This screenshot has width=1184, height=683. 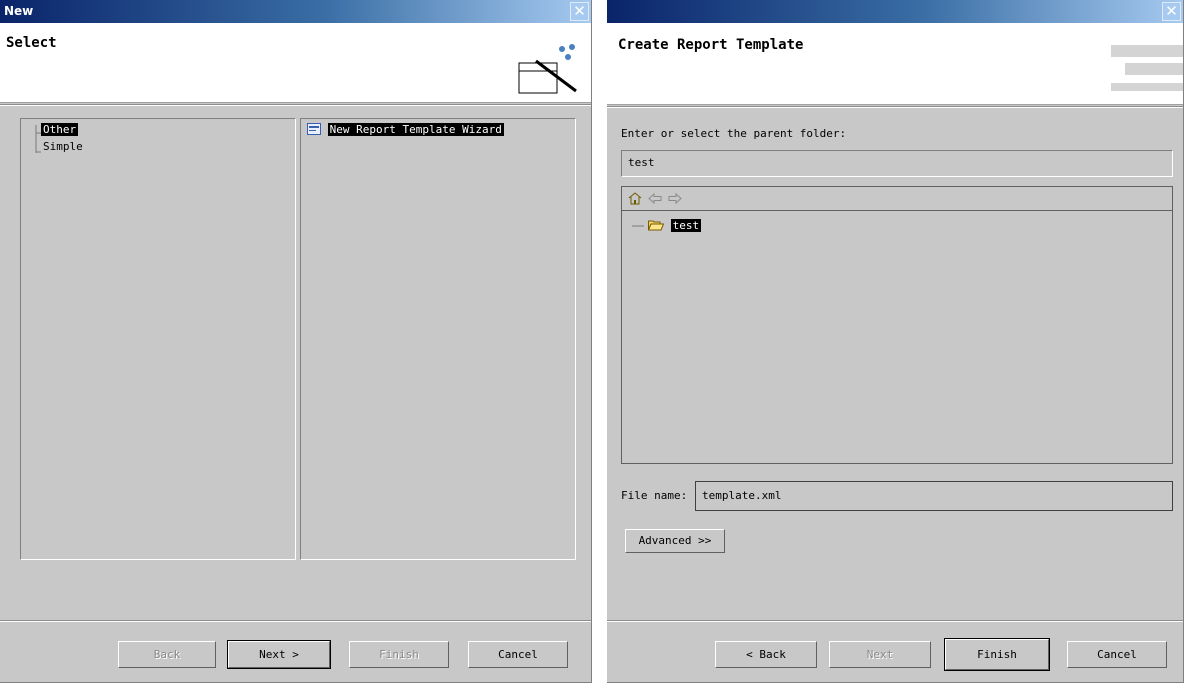 I want to click on open-folder-icon, so click(x=656, y=225).